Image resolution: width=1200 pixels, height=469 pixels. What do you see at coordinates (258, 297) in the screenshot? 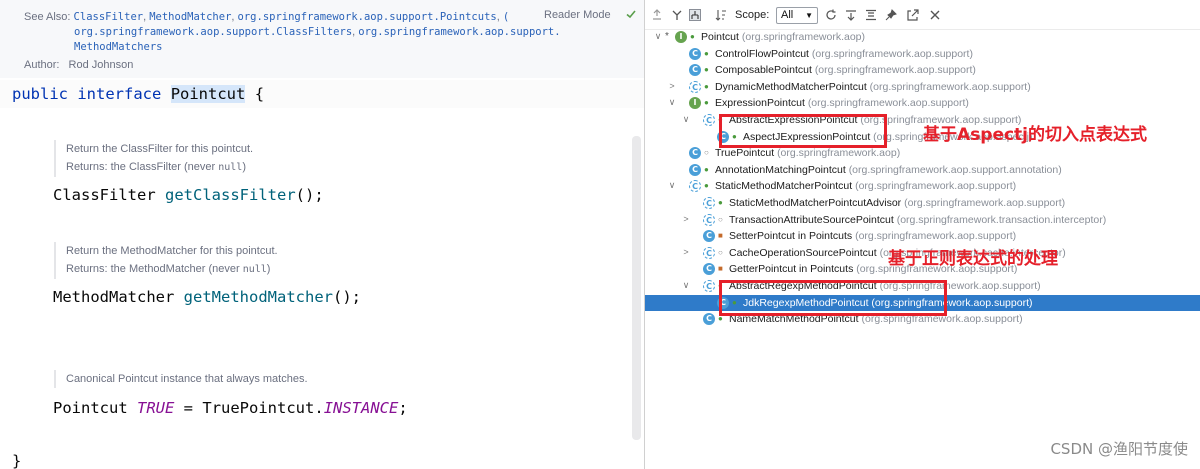
I see `method-name: getMethodMatcher` at bounding box center [258, 297].